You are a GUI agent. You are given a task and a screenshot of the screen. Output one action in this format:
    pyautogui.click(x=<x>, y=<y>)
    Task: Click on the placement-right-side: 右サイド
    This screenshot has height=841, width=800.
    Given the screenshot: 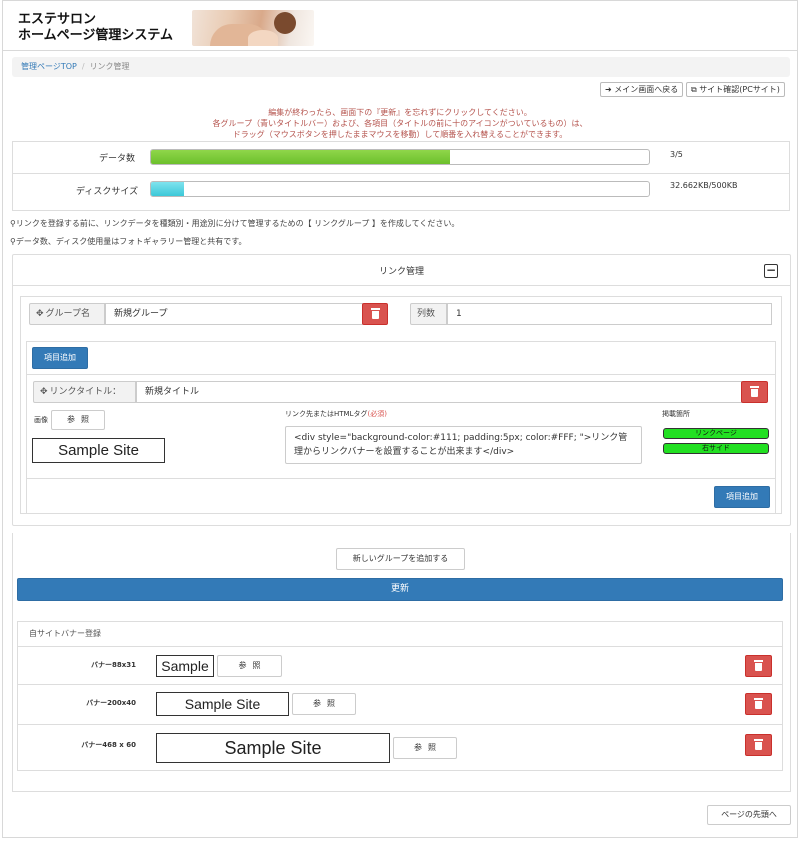 What is the action you would take?
    pyautogui.click(x=716, y=448)
    